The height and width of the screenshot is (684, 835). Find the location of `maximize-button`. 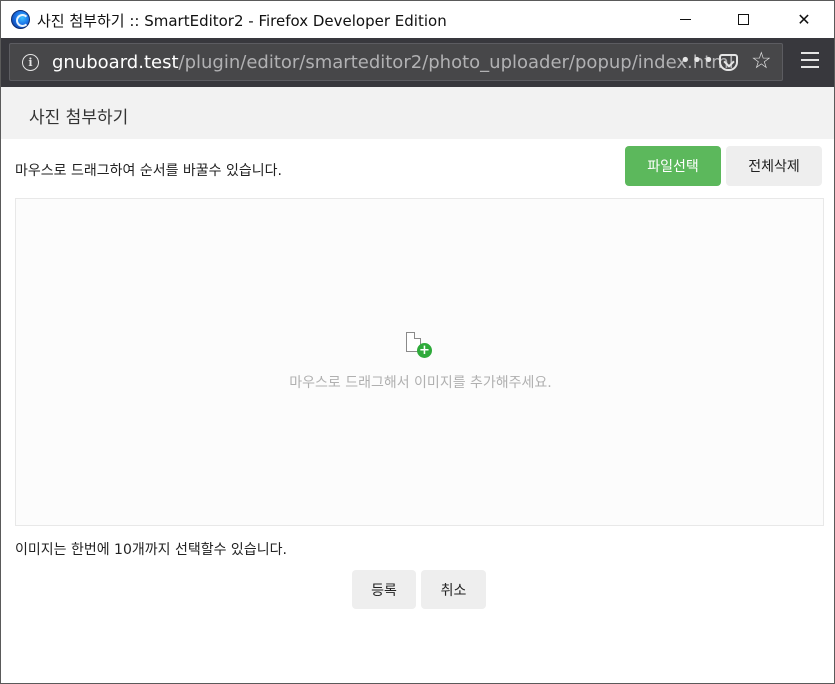

maximize-button is located at coordinates (743, 19).